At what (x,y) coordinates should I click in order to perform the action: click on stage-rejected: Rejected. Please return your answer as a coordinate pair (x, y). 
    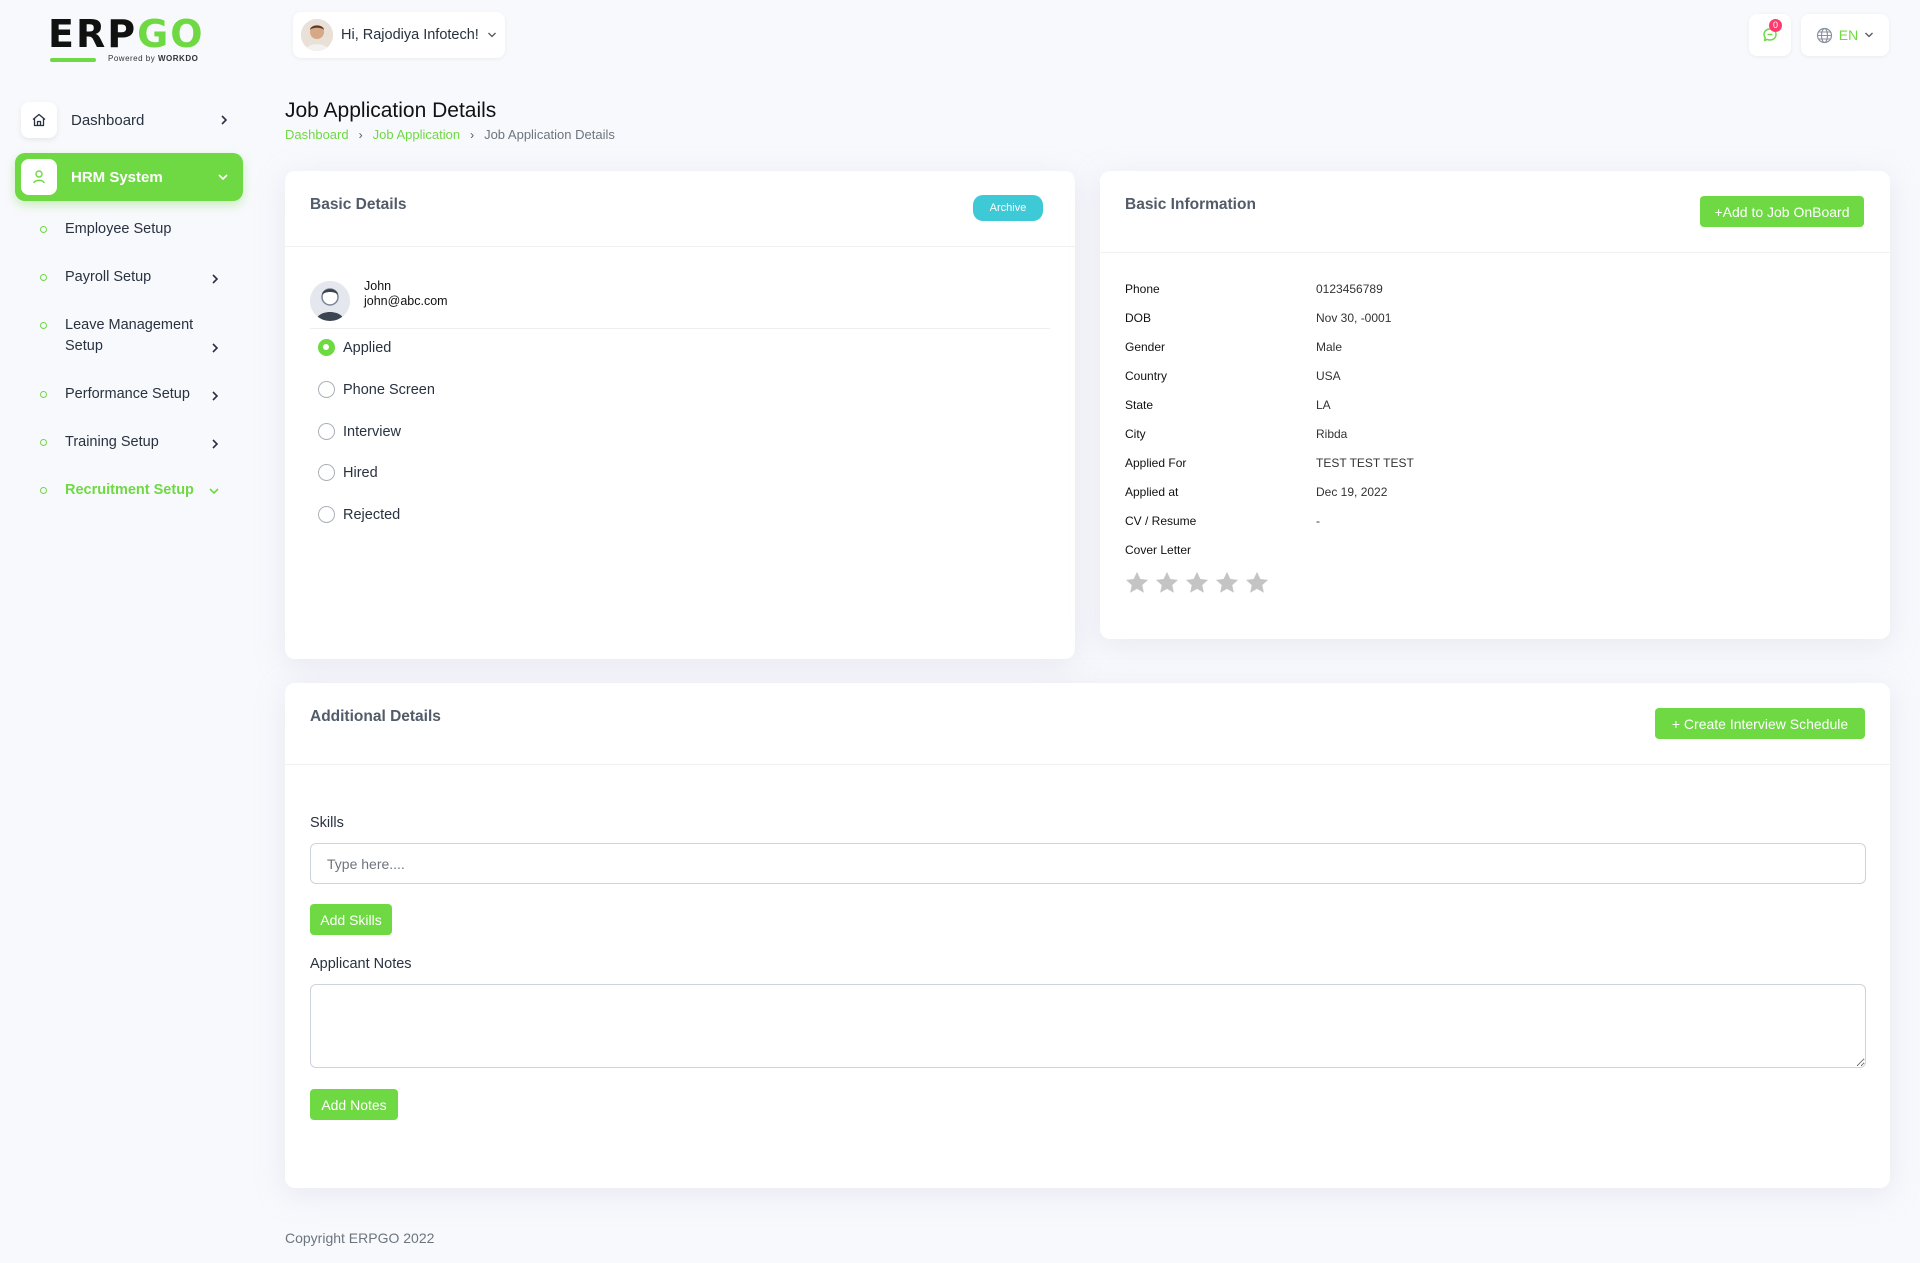
    Looking at the image, I should click on (359, 514).